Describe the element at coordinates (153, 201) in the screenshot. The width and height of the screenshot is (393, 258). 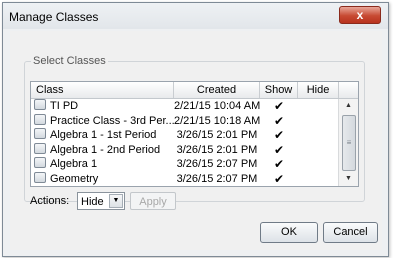
I see `apply-button: Apply` at that location.